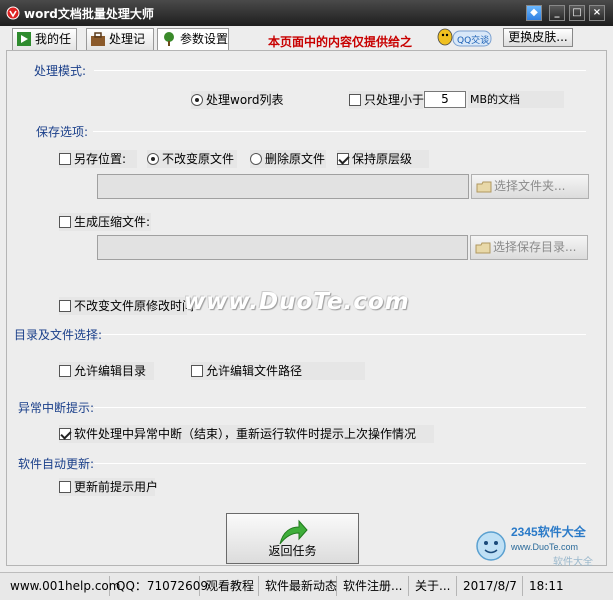 This screenshot has width=613, height=600. What do you see at coordinates (283, 186) in the screenshot?
I see `save-folder-input` at bounding box center [283, 186].